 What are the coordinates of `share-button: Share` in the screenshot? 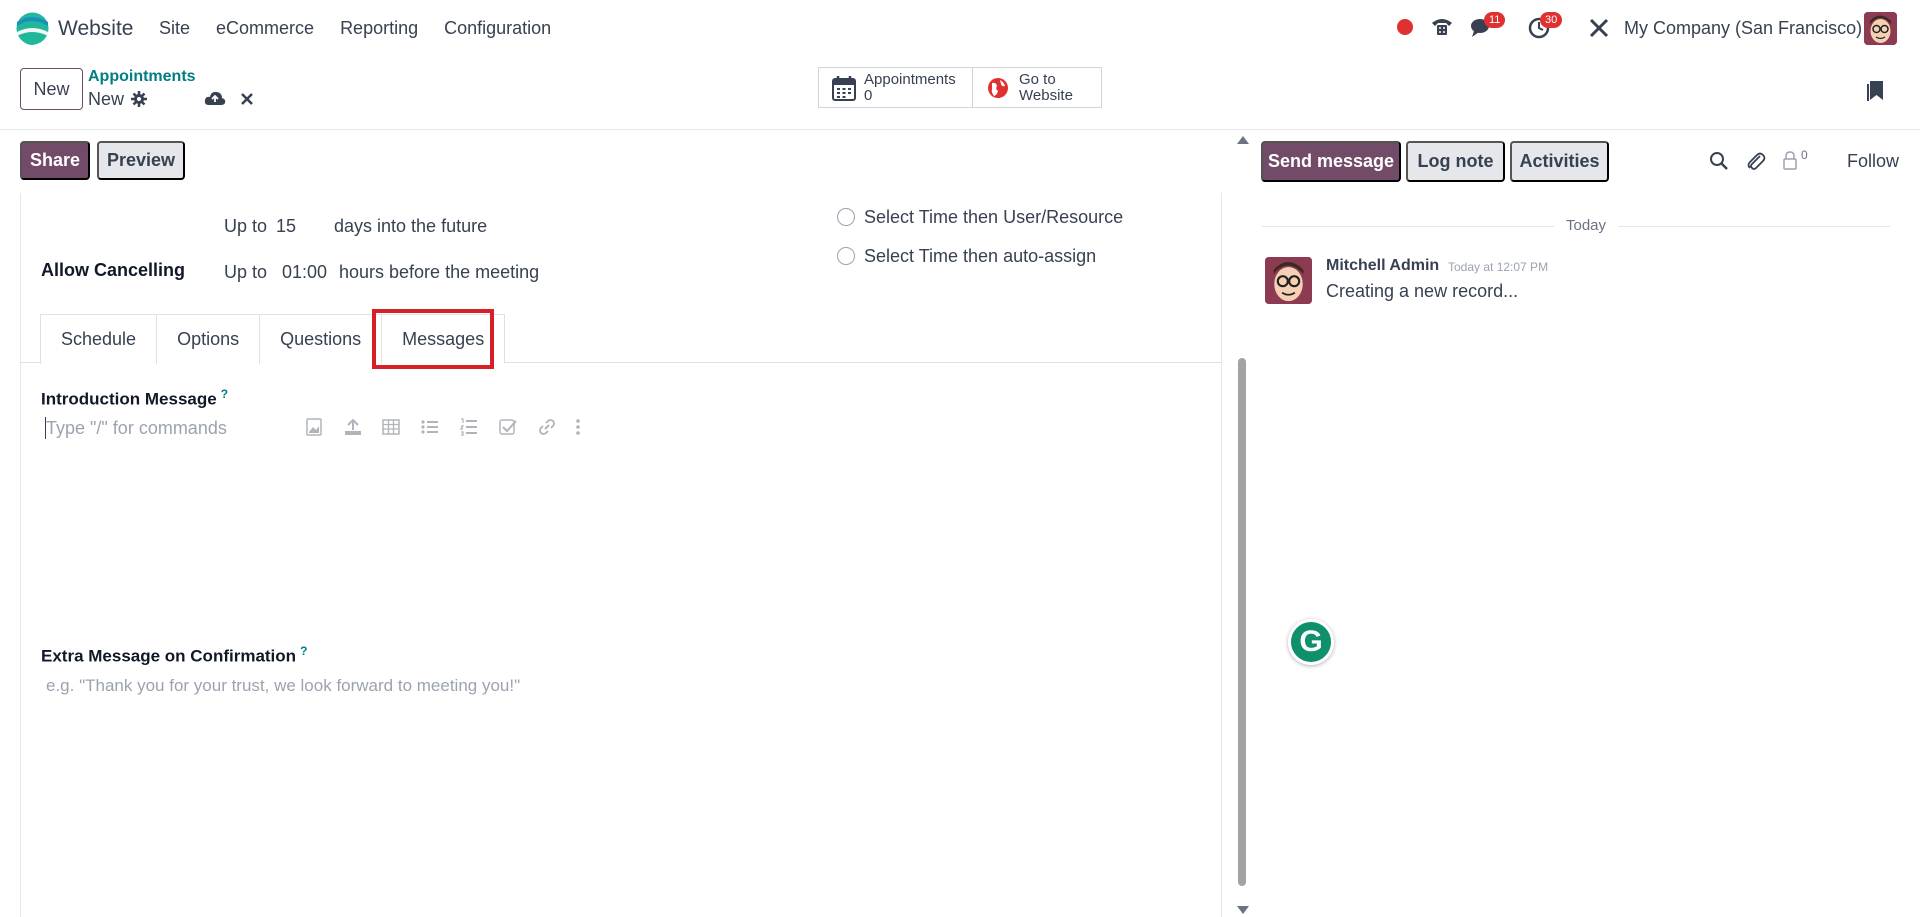 It's located at (55, 160).